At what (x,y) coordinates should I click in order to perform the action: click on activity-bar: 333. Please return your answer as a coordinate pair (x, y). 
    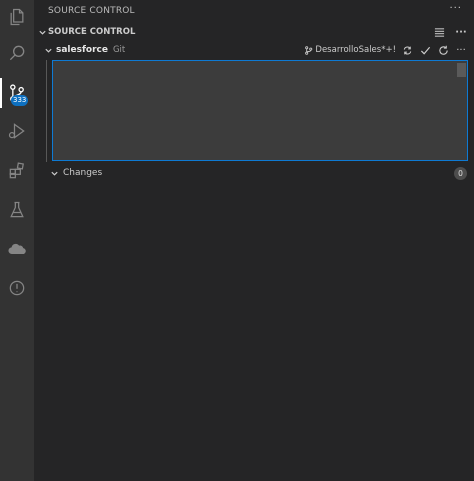
    Looking at the image, I should click on (17, 240).